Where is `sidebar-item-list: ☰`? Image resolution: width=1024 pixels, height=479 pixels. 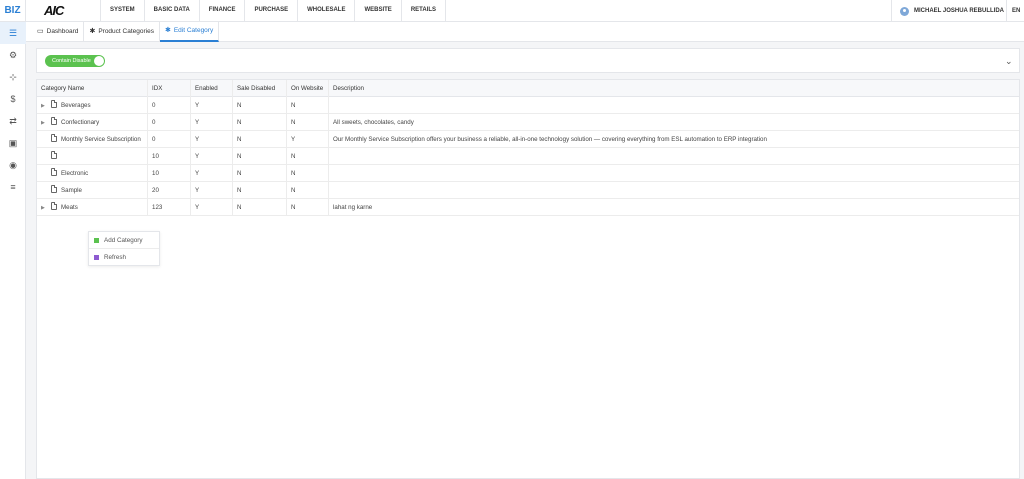
sidebar-item-list: ☰ is located at coordinates (13, 33).